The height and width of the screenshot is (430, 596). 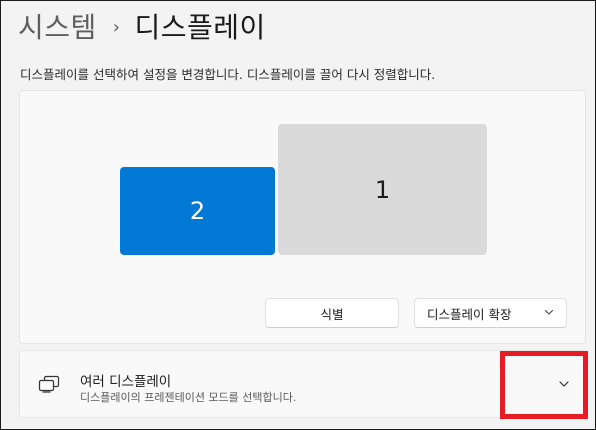 I want to click on identify-button: 식별, so click(x=332, y=313).